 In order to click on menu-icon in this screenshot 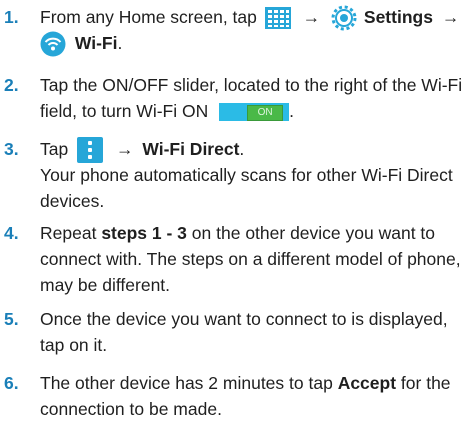, I will do `click(90, 150)`.